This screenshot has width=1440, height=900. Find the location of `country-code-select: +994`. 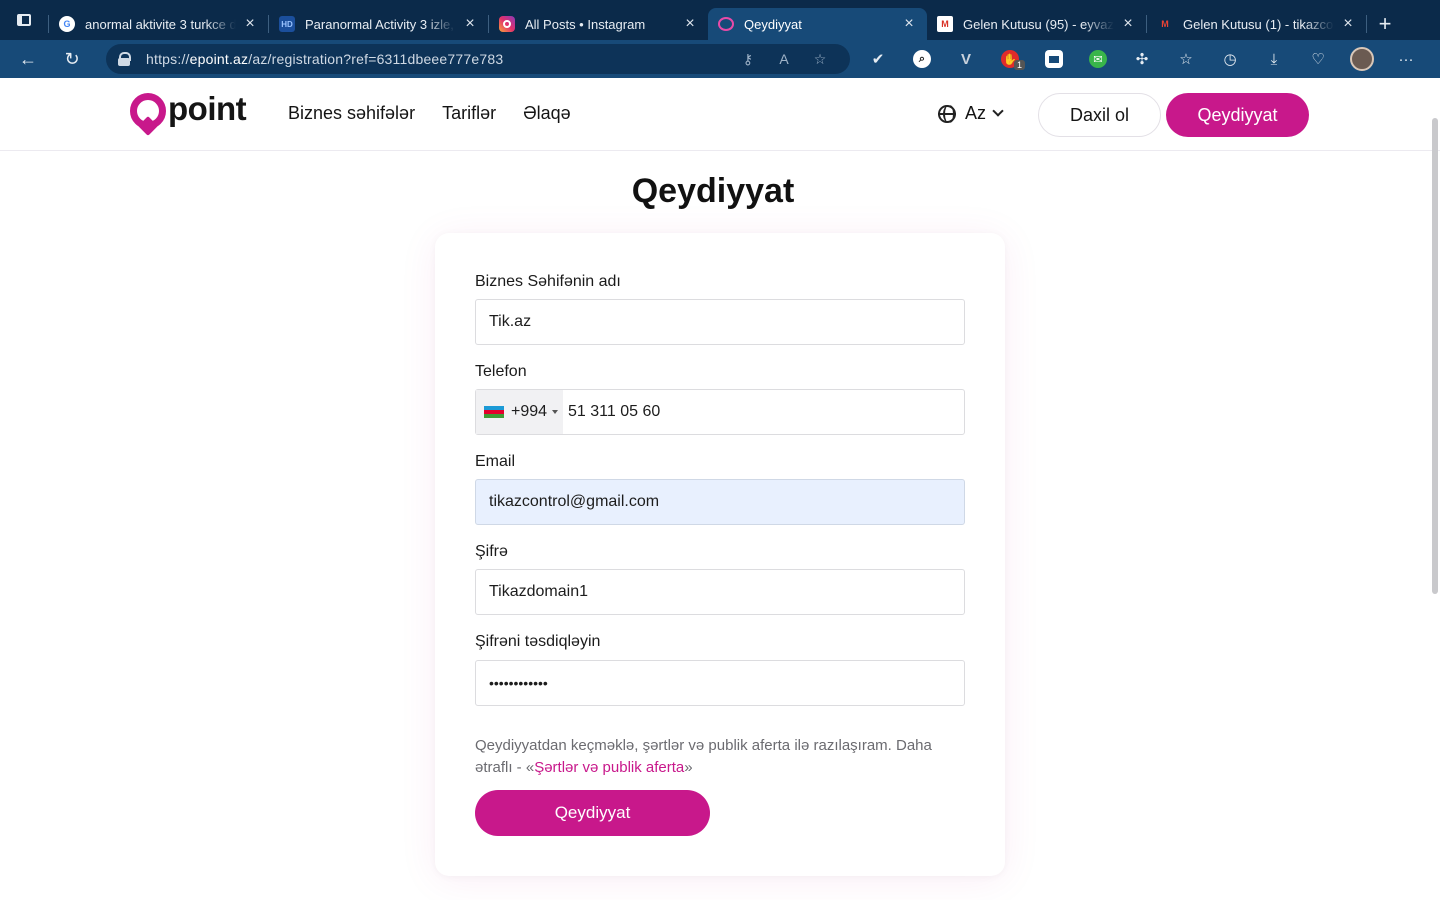

country-code-select: +994 is located at coordinates (519, 412).